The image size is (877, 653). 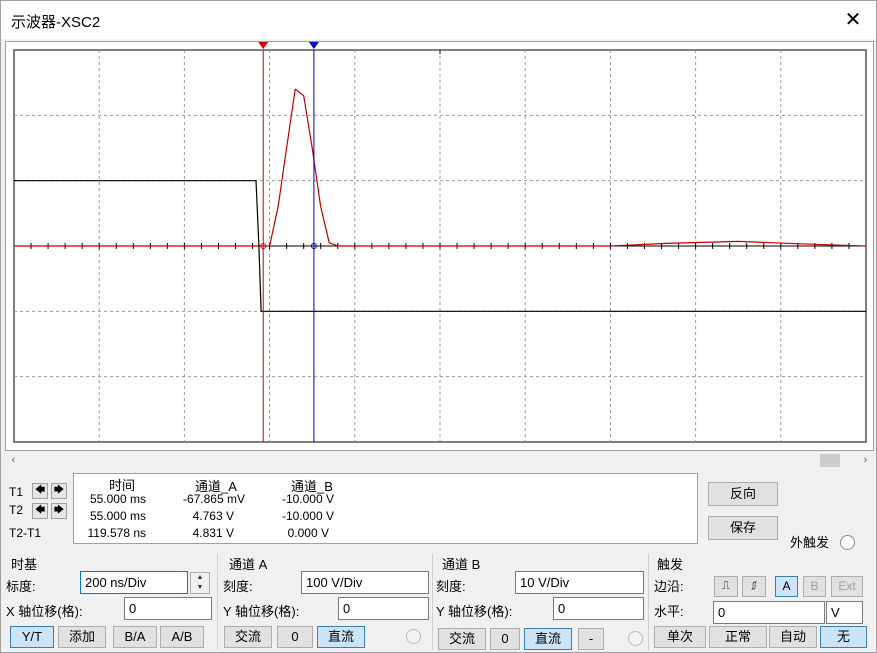 What do you see at coordinates (847, 586) in the screenshot?
I see `trigger-source-ext-button: Ext` at bounding box center [847, 586].